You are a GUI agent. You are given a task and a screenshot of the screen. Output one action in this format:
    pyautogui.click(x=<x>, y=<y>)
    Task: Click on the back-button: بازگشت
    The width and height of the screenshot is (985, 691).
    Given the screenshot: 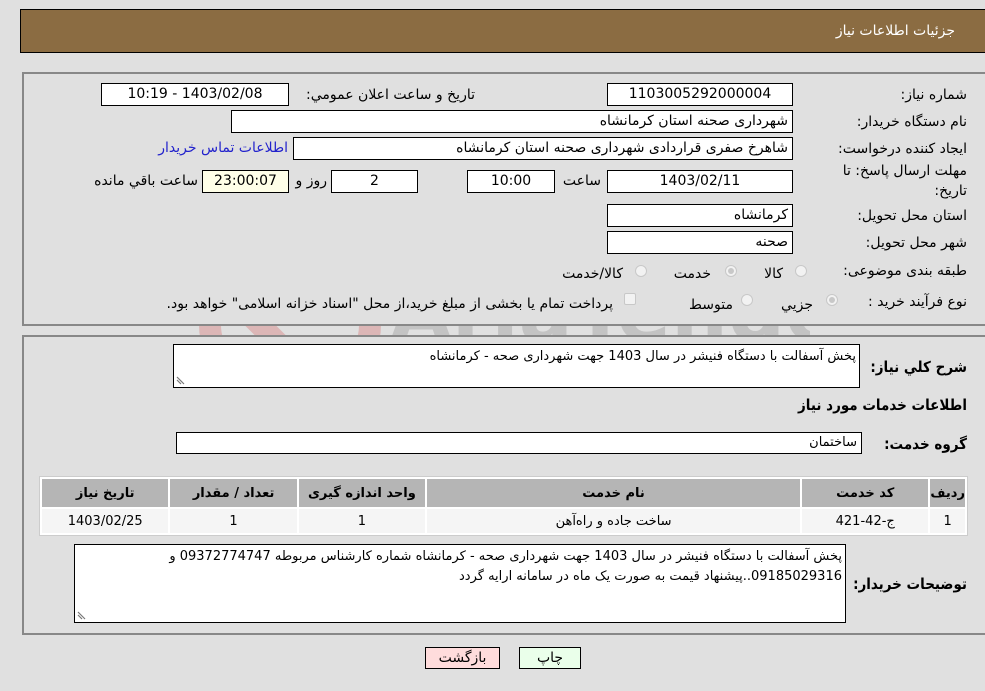 What is the action you would take?
    pyautogui.click(x=462, y=658)
    